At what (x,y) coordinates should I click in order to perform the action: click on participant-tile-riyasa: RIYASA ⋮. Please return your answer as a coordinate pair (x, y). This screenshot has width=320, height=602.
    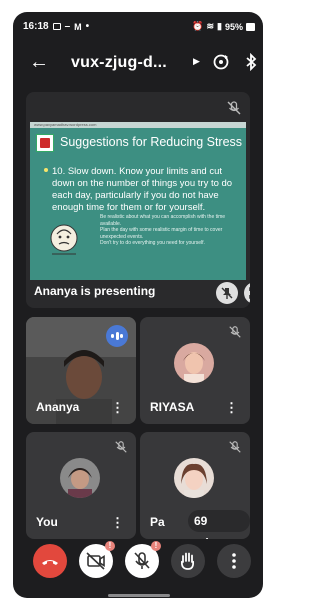
    Looking at the image, I should click on (195, 370).